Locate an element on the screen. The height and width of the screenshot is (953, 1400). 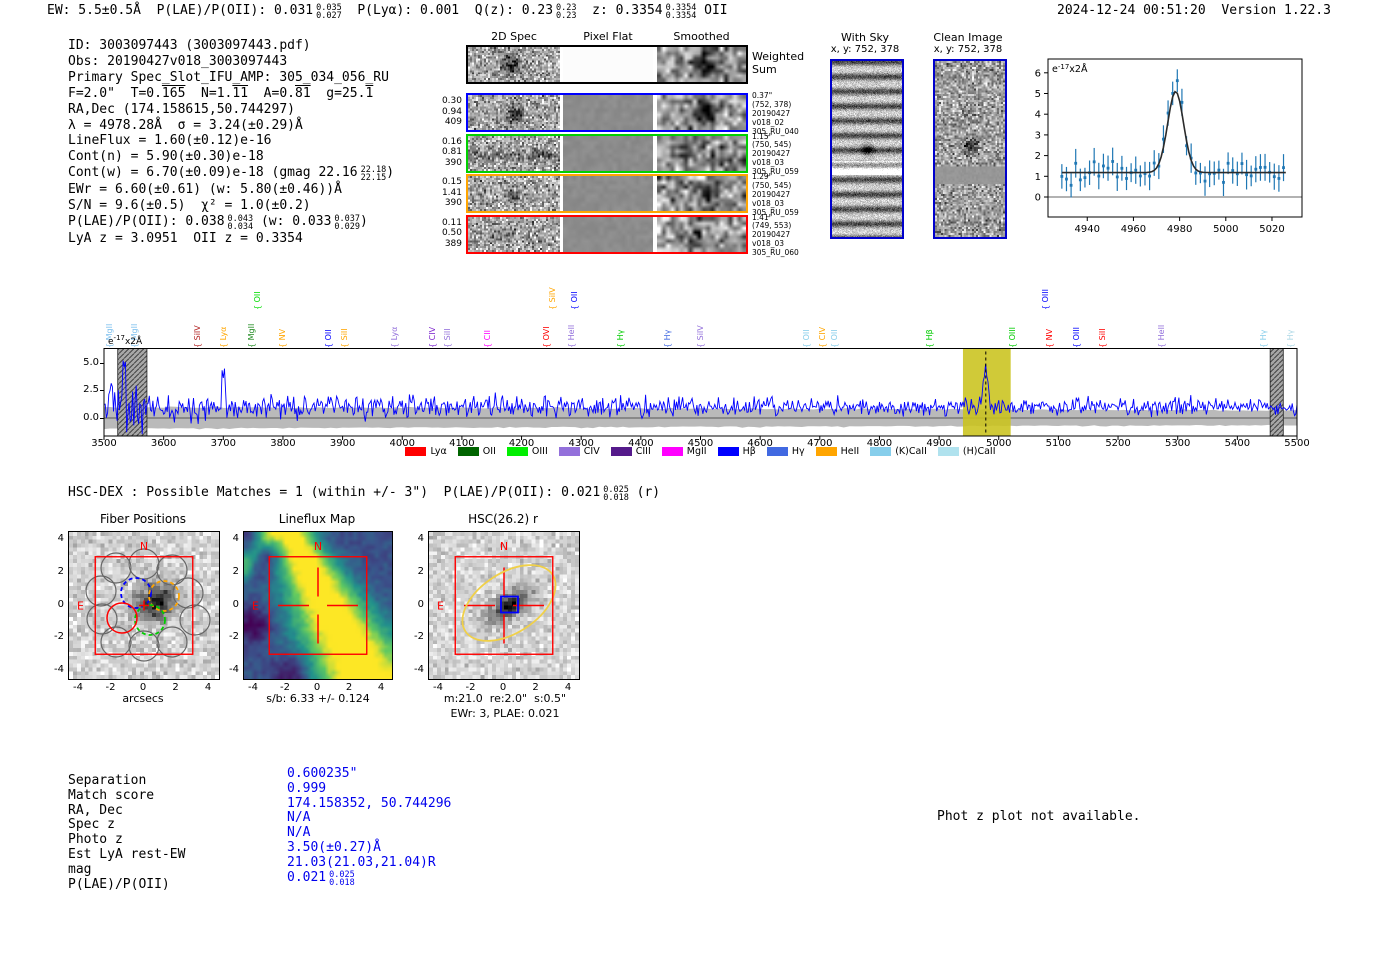
info-line: ID: 3003097443 (3003097443.pdf) is located at coordinates (231, 46).